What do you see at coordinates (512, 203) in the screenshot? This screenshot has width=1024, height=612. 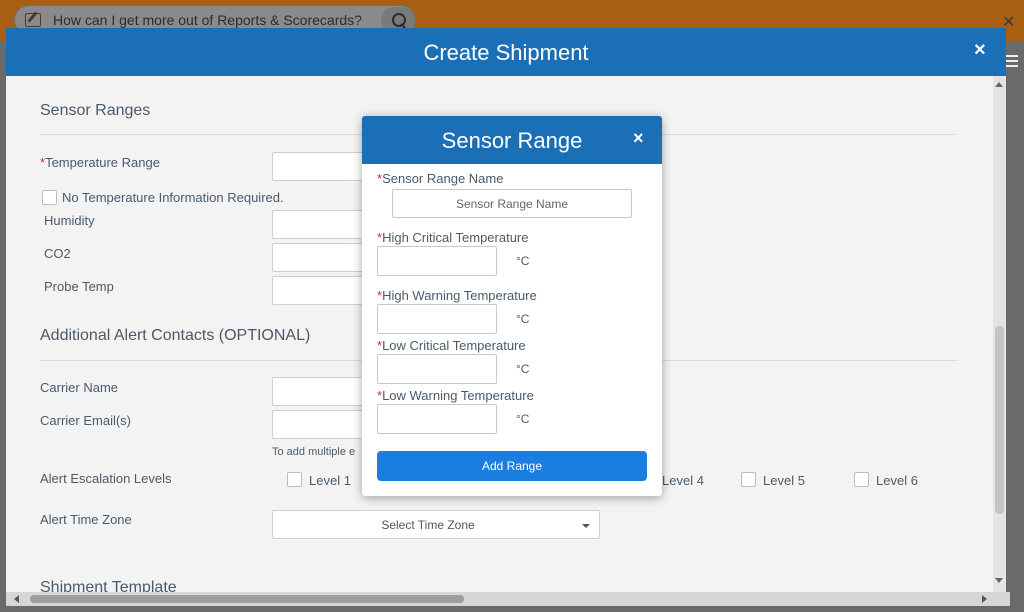 I see `sensor-range-name-input` at bounding box center [512, 203].